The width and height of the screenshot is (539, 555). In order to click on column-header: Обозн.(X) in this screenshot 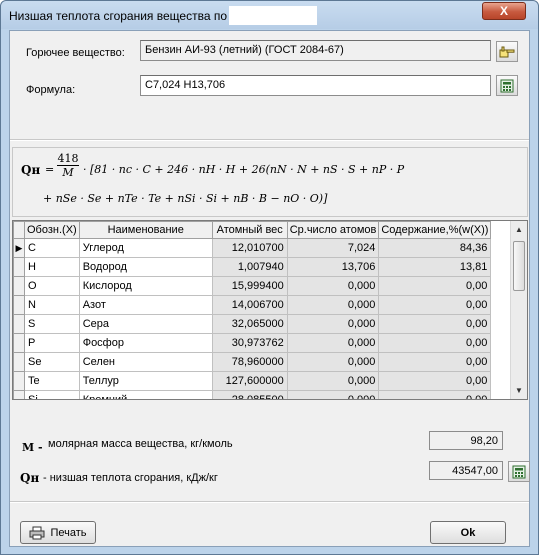, I will do `click(52, 230)`.